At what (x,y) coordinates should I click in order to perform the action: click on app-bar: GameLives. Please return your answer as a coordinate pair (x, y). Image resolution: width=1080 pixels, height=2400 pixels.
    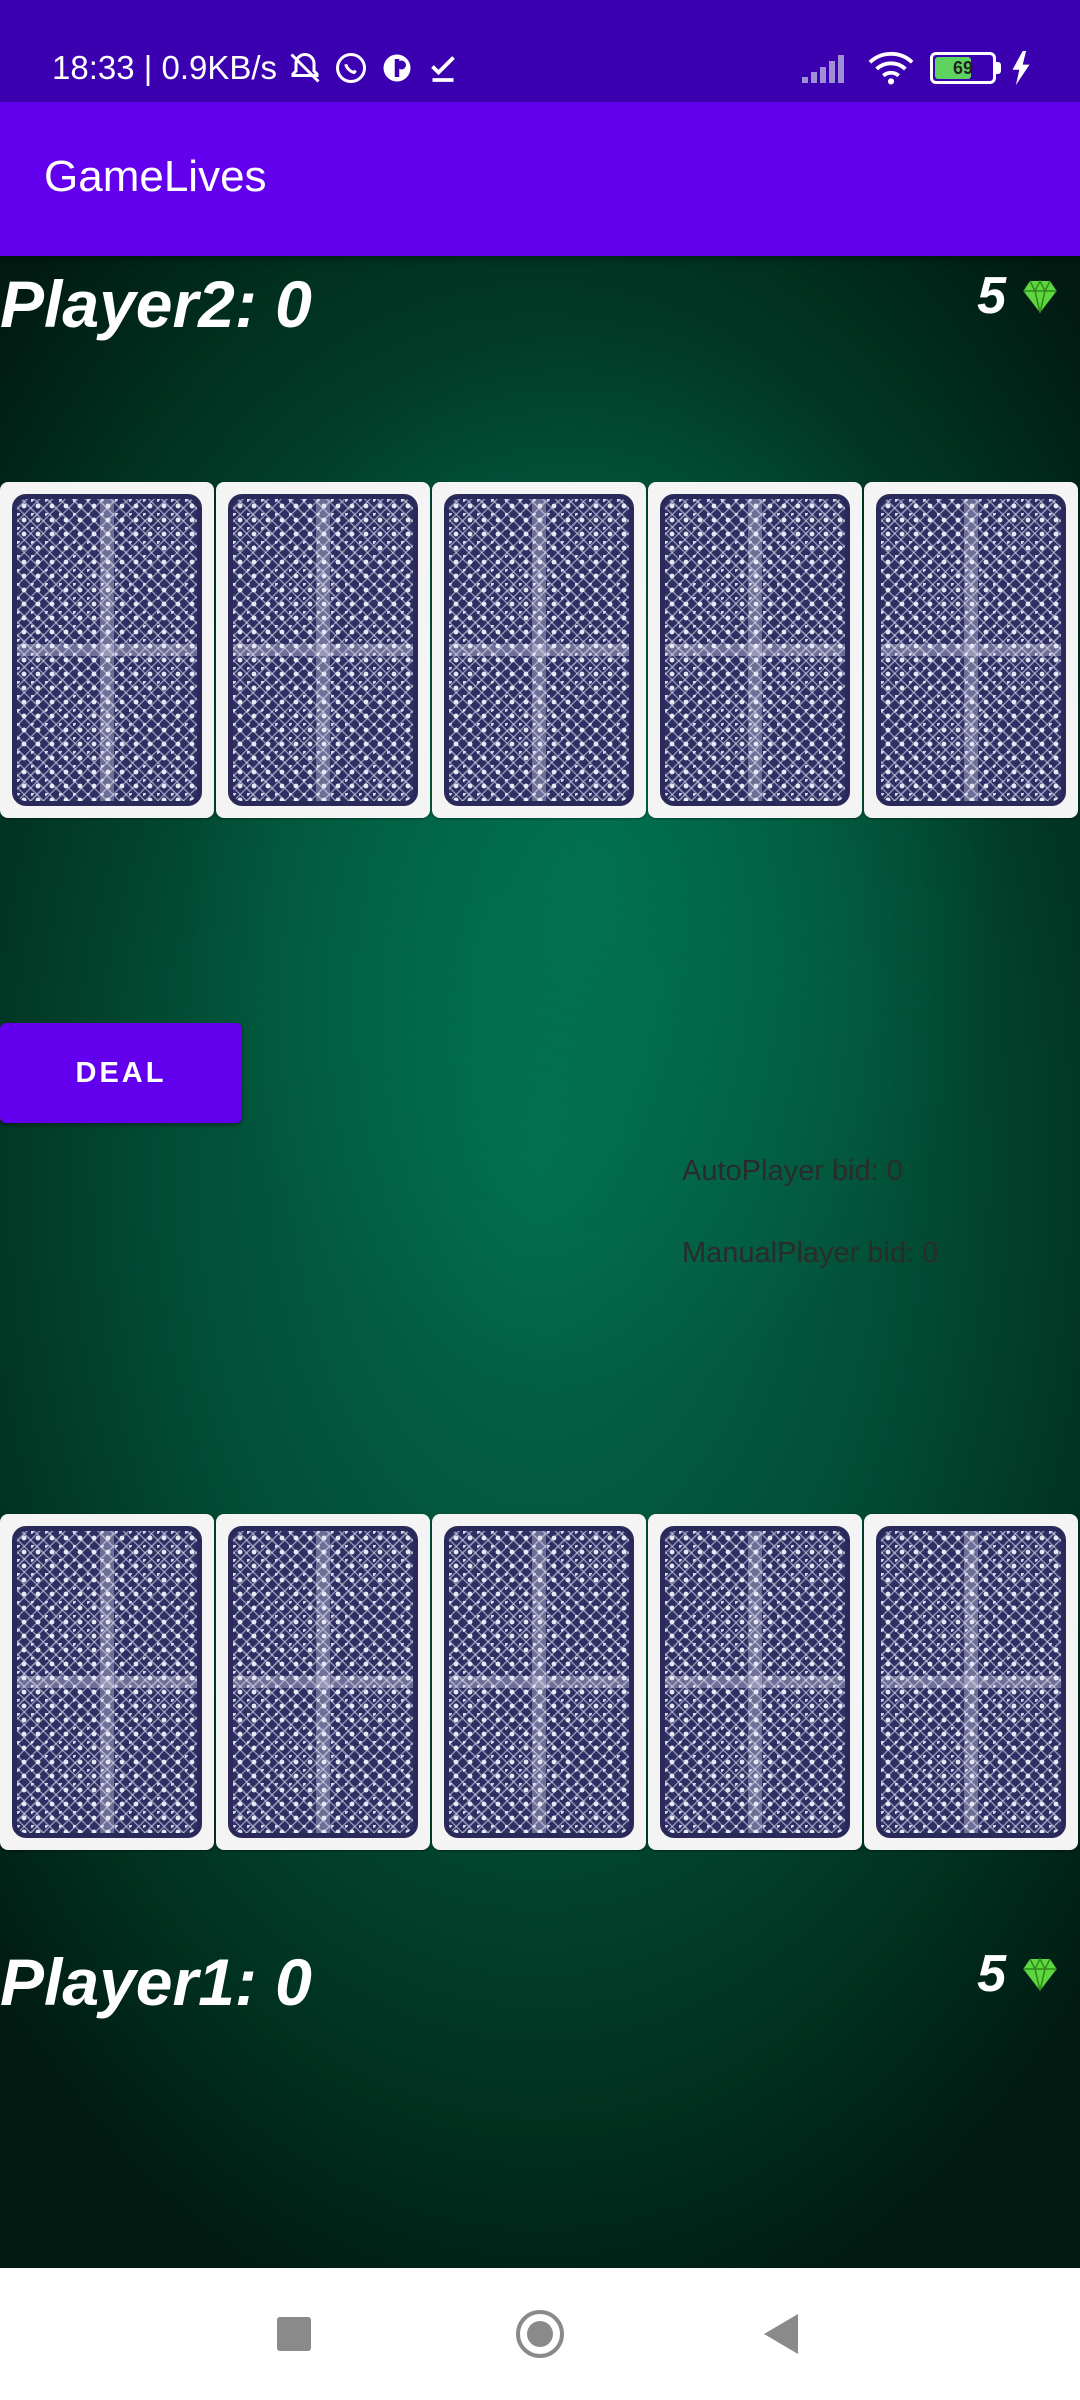
    Looking at the image, I should click on (540, 179).